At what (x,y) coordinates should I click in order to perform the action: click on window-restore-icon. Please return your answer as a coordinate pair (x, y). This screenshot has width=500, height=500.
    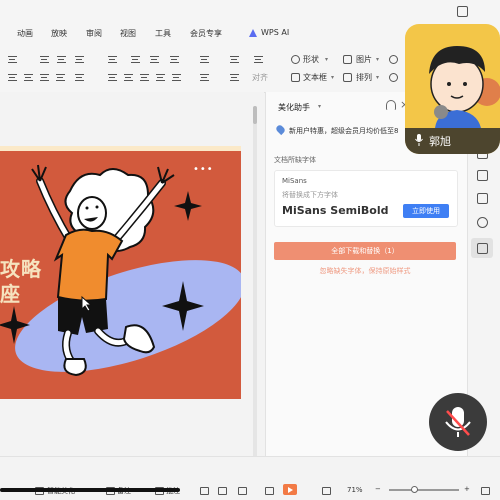
    Looking at the image, I should click on (462, 11).